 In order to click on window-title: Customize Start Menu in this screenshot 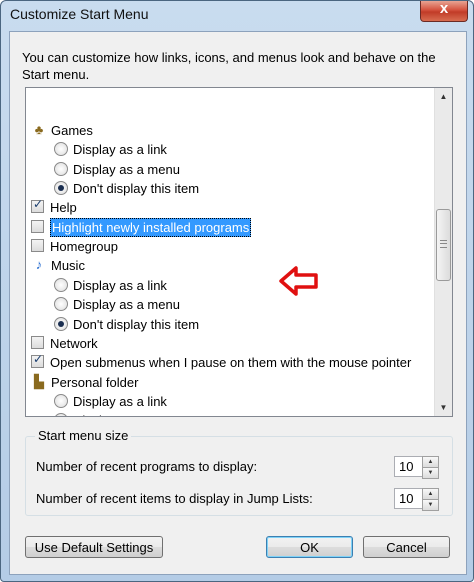, I will do `click(79, 14)`.